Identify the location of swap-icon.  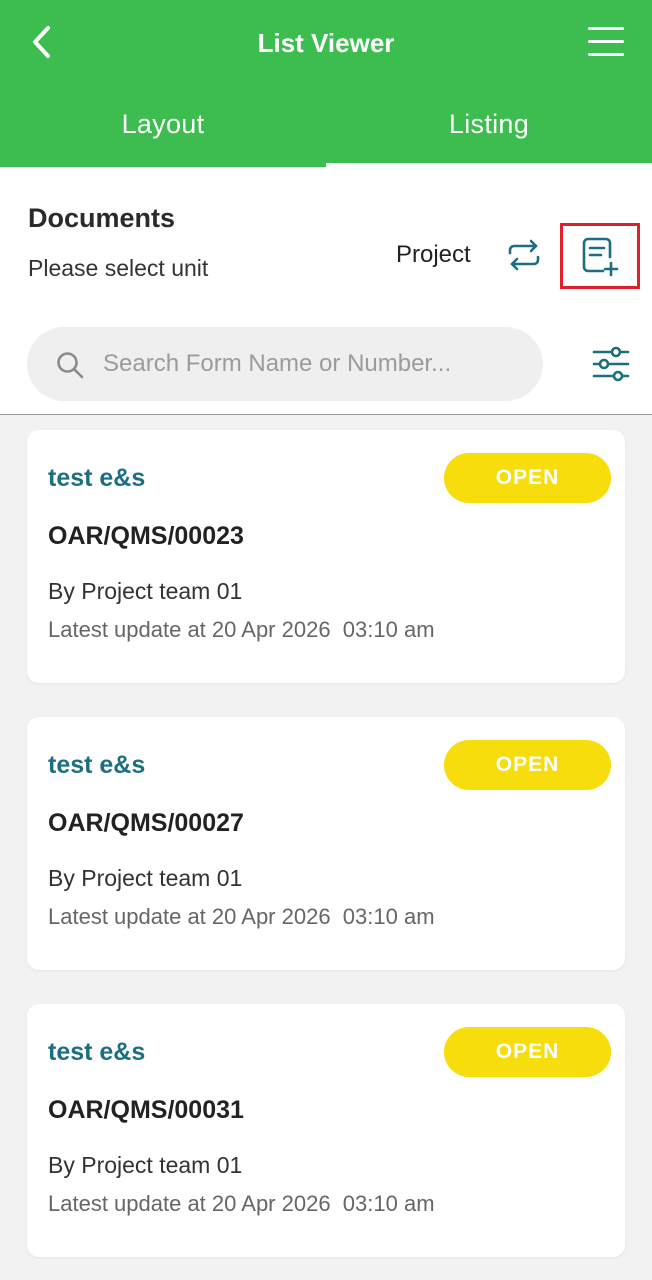
(524, 255).